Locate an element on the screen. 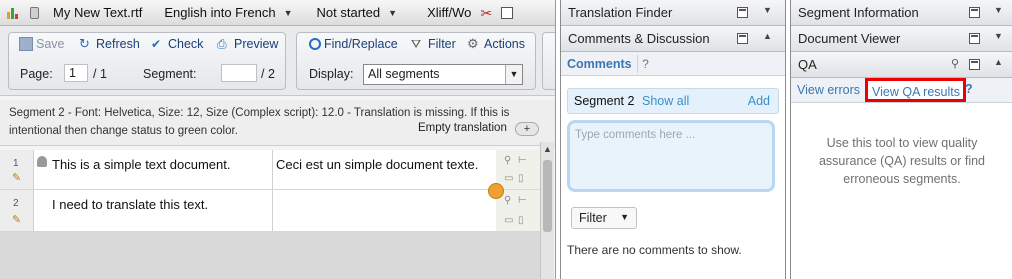 The image size is (1012, 279). chart-icon is located at coordinates (13, 13).